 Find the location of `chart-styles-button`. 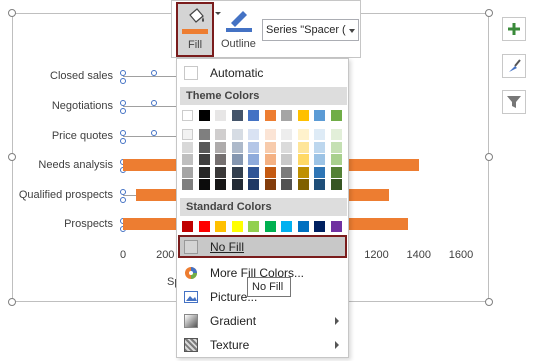

chart-styles-button is located at coordinates (514, 66).